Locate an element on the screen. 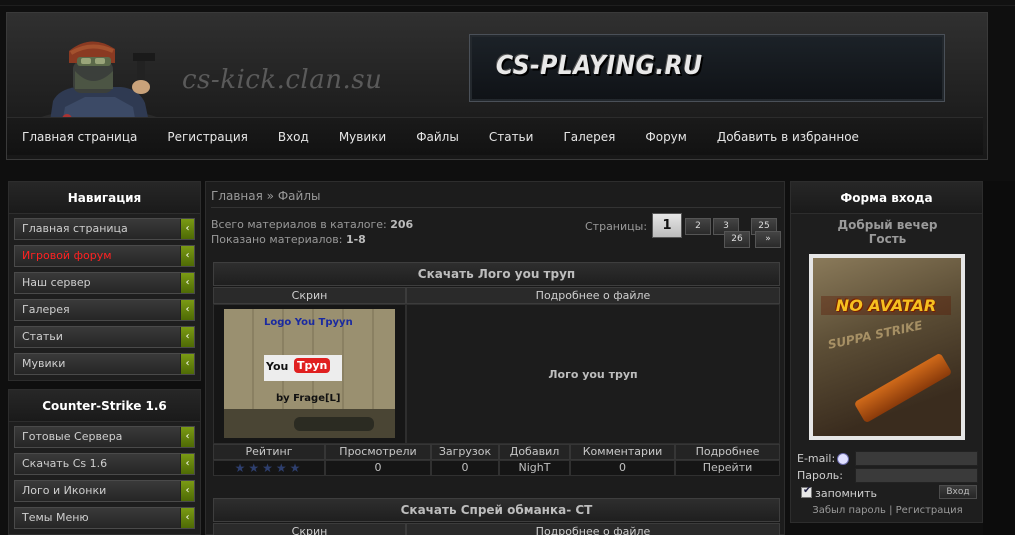  register-link: Регистрация is located at coordinates (929, 510).